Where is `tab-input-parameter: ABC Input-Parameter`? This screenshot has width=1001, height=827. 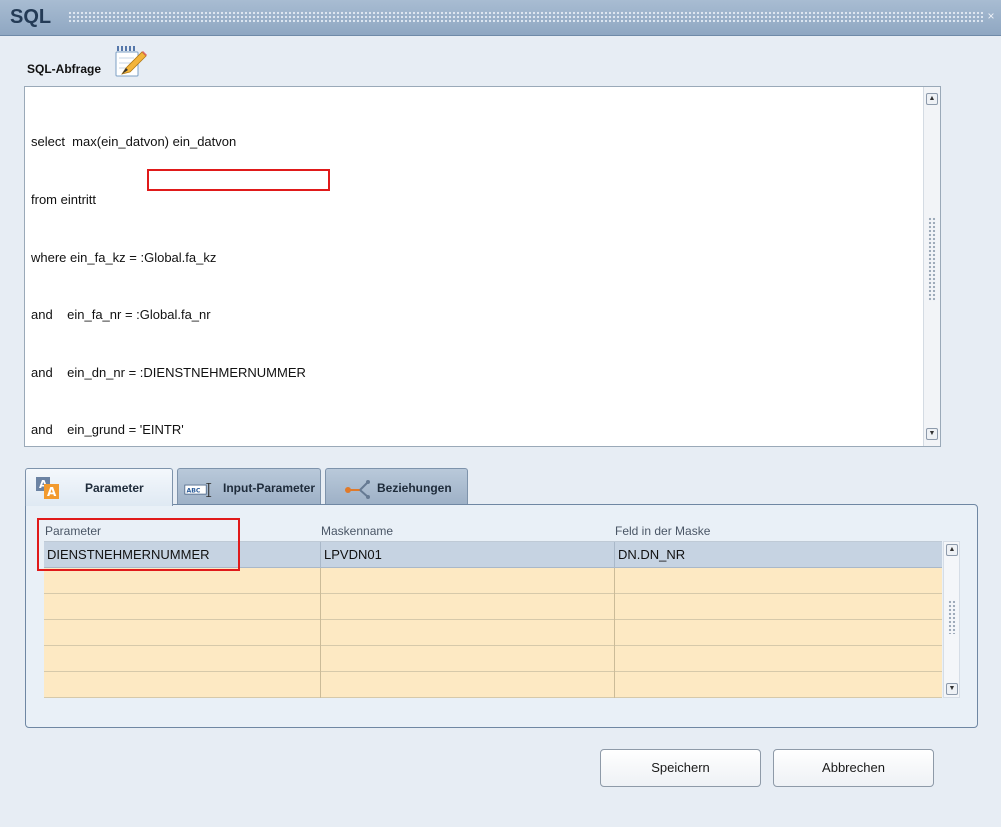 tab-input-parameter: ABC Input-Parameter is located at coordinates (249, 486).